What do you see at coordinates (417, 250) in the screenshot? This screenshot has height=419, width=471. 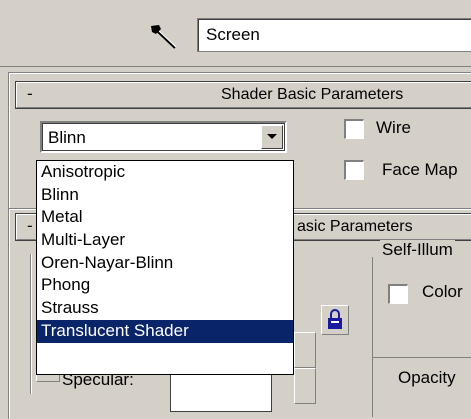 I see `self-illum-label: Self-Illum` at bounding box center [417, 250].